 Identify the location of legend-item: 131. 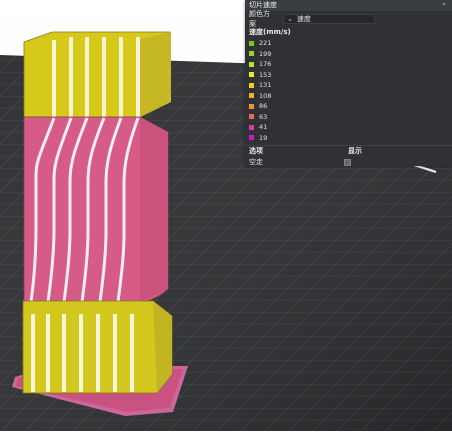
(348, 85).